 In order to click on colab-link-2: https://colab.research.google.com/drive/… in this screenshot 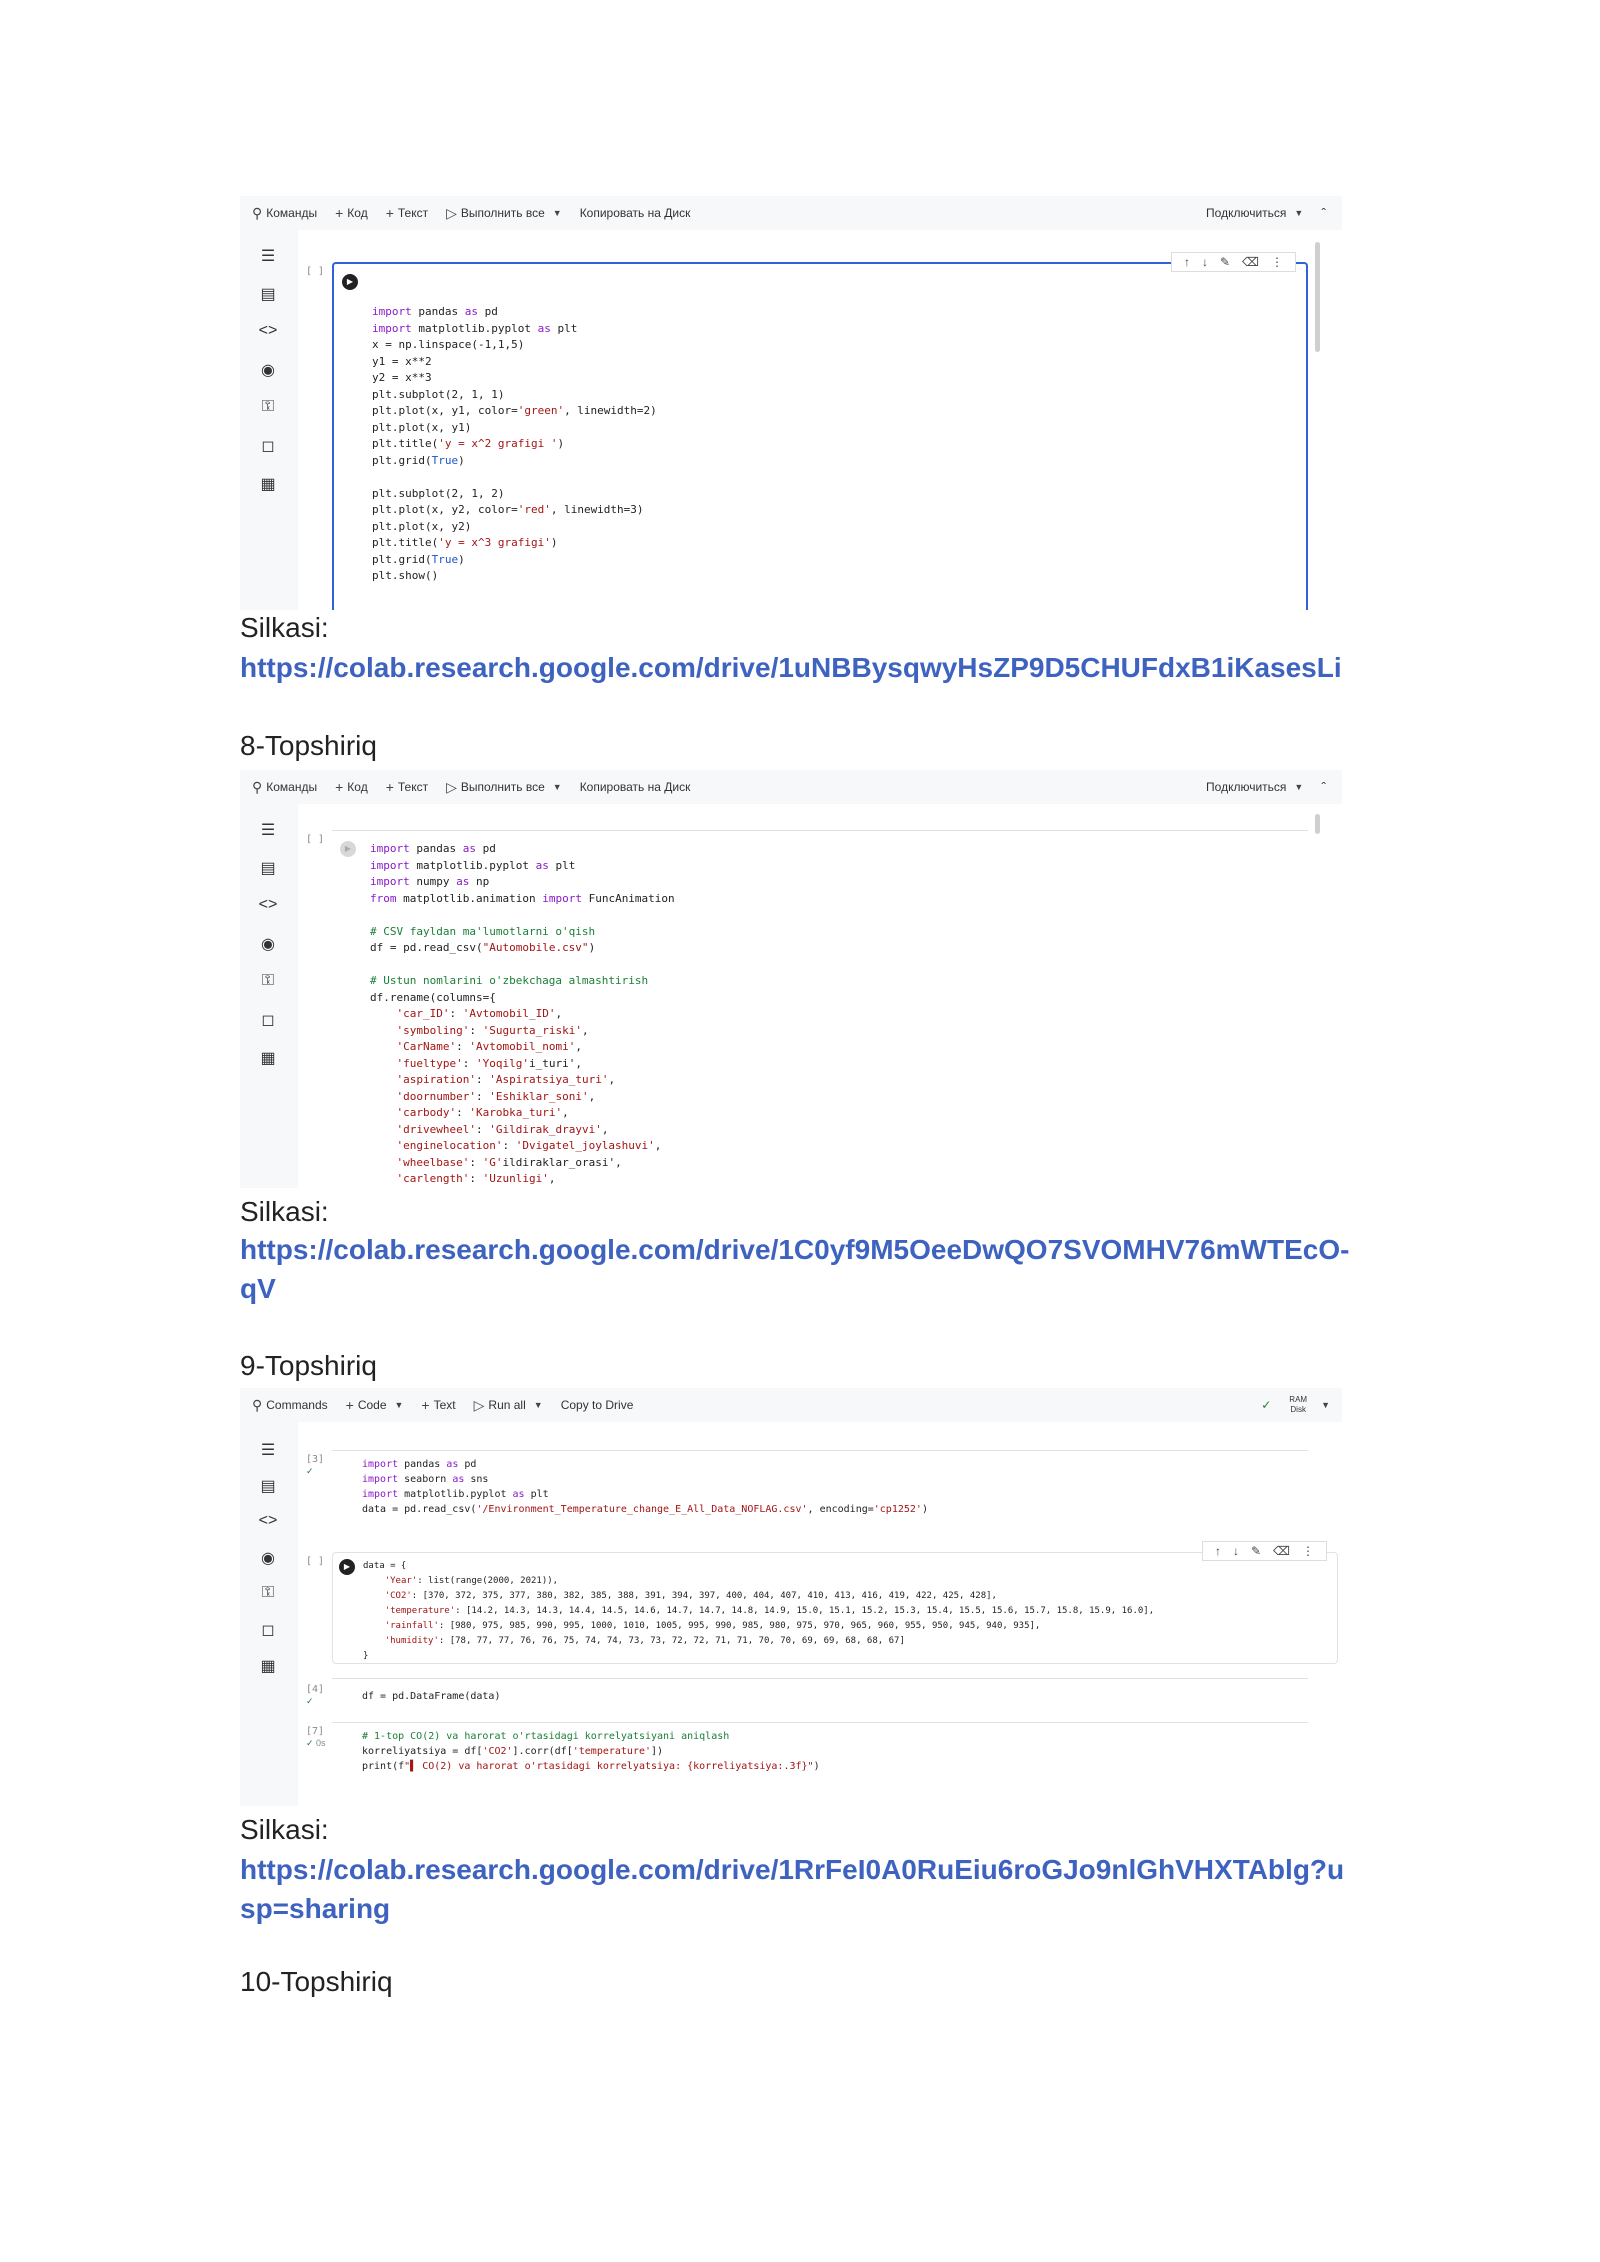, I will do `click(795, 1269)`.